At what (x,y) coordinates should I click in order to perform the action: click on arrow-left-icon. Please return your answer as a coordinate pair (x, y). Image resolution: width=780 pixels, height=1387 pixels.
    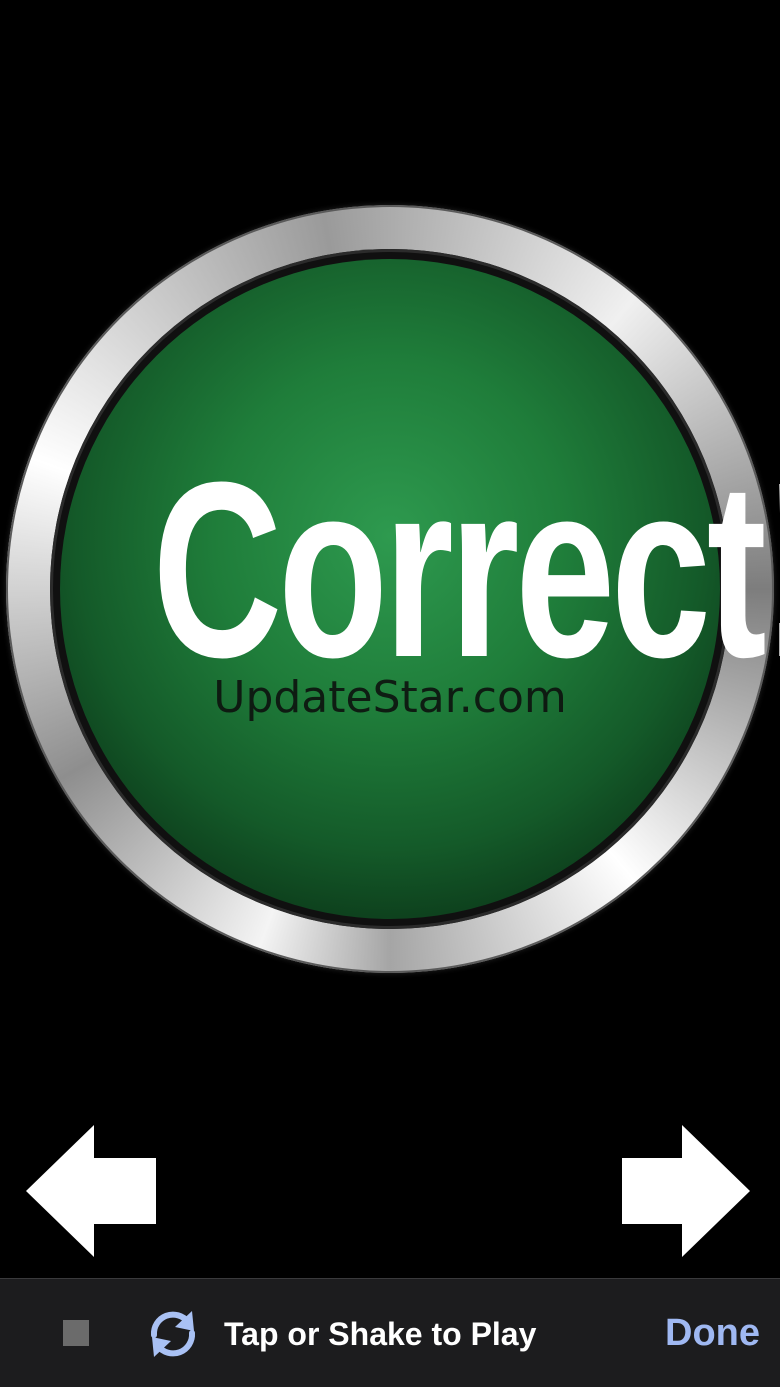
    Looking at the image, I should click on (91, 1191).